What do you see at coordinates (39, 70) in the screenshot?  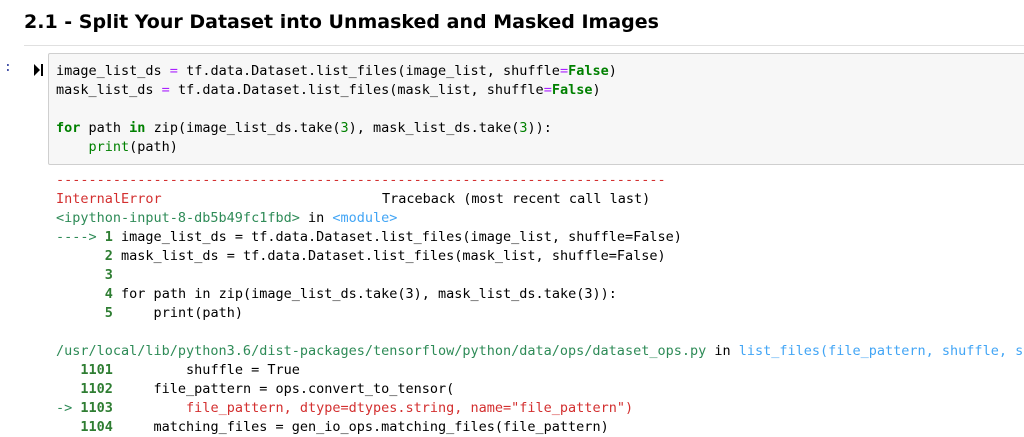 I see `run-cell-icon` at bounding box center [39, 70].